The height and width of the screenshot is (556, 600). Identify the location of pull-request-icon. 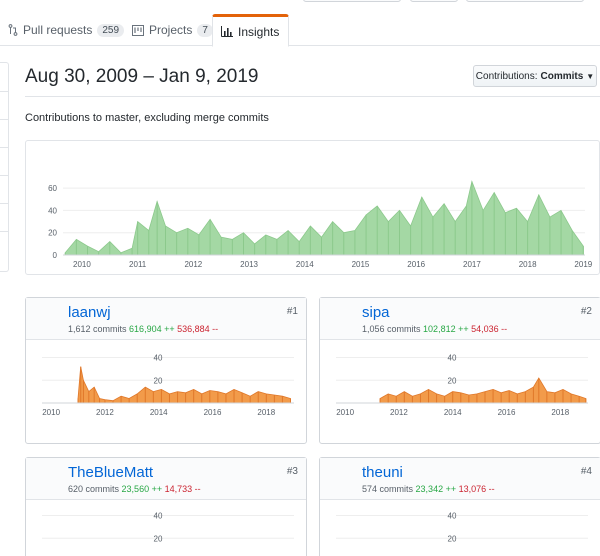
(13, 30).